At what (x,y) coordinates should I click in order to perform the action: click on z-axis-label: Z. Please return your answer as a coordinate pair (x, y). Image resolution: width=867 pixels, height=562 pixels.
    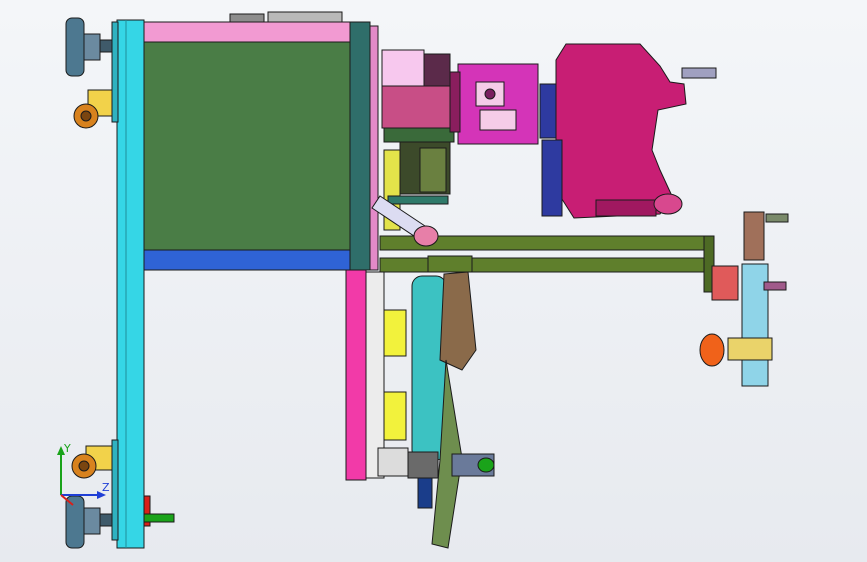
    Looking at the image, I should click on (106, 487).